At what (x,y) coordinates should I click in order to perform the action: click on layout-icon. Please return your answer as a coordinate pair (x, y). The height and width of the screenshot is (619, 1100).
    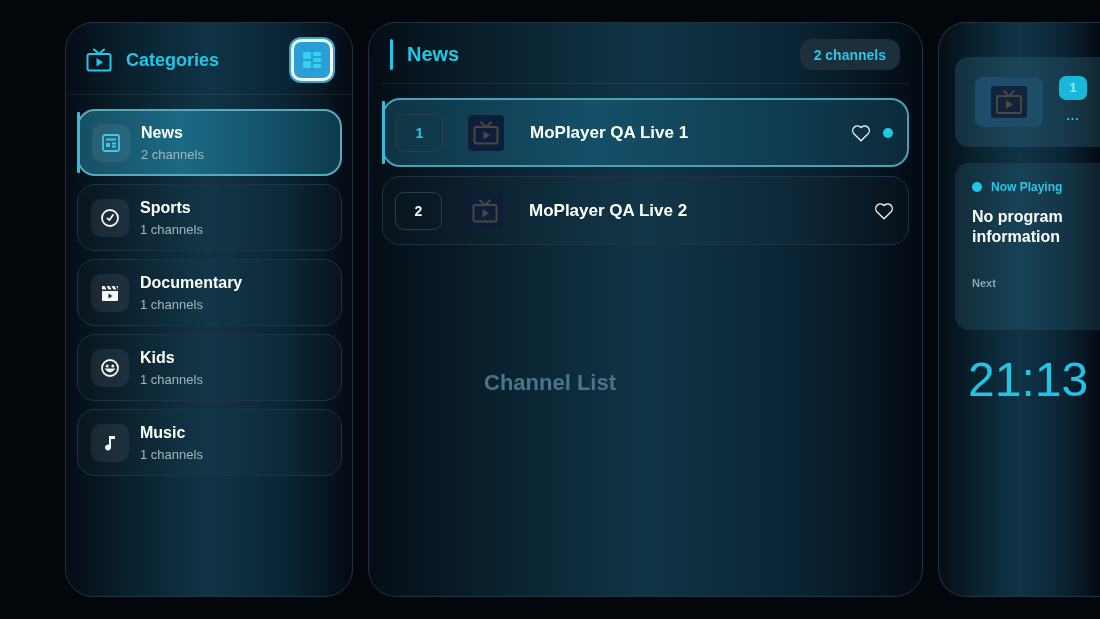
    Looking at the image, I should click on (312, 60).